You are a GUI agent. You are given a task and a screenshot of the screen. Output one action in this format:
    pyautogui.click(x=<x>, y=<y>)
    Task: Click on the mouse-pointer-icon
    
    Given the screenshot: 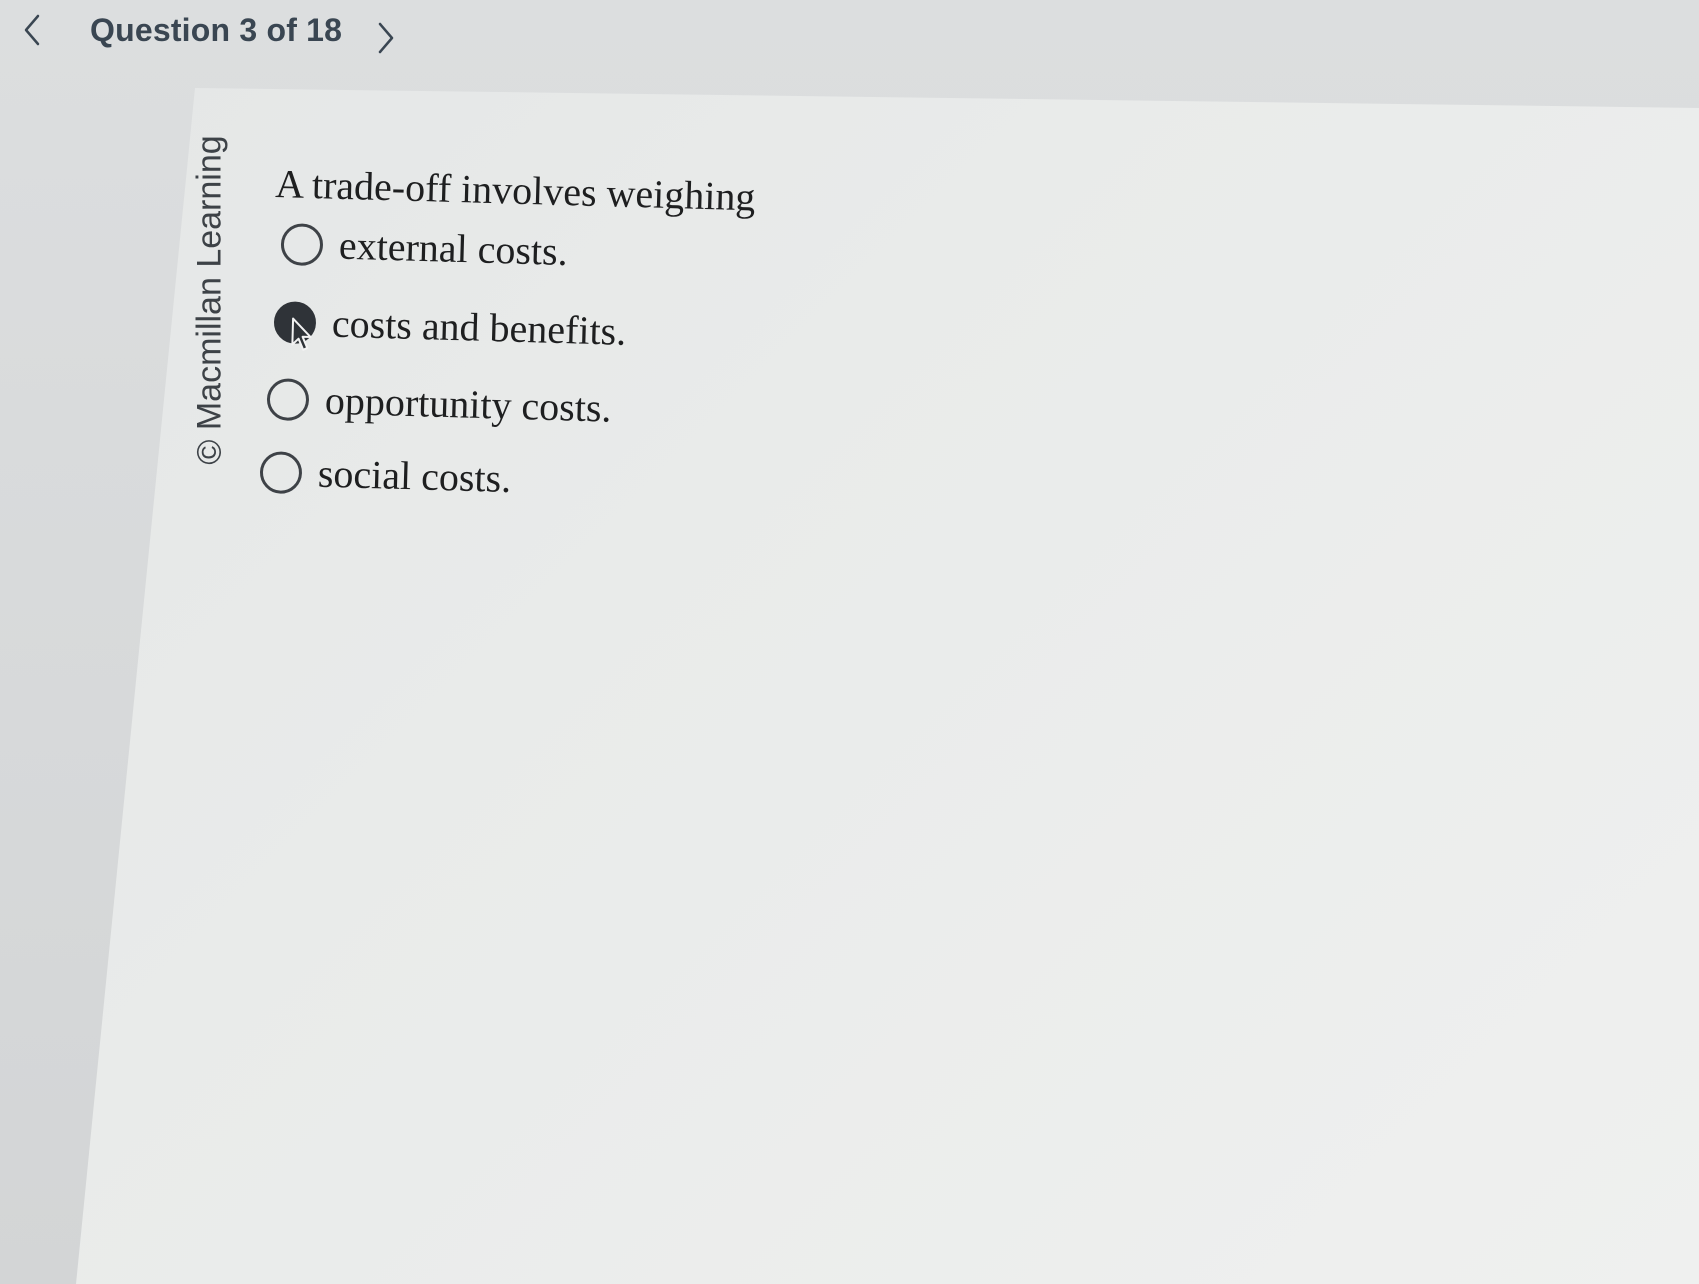 What is the action you would take?
    pyautogui.click(x=301, y=334)
    